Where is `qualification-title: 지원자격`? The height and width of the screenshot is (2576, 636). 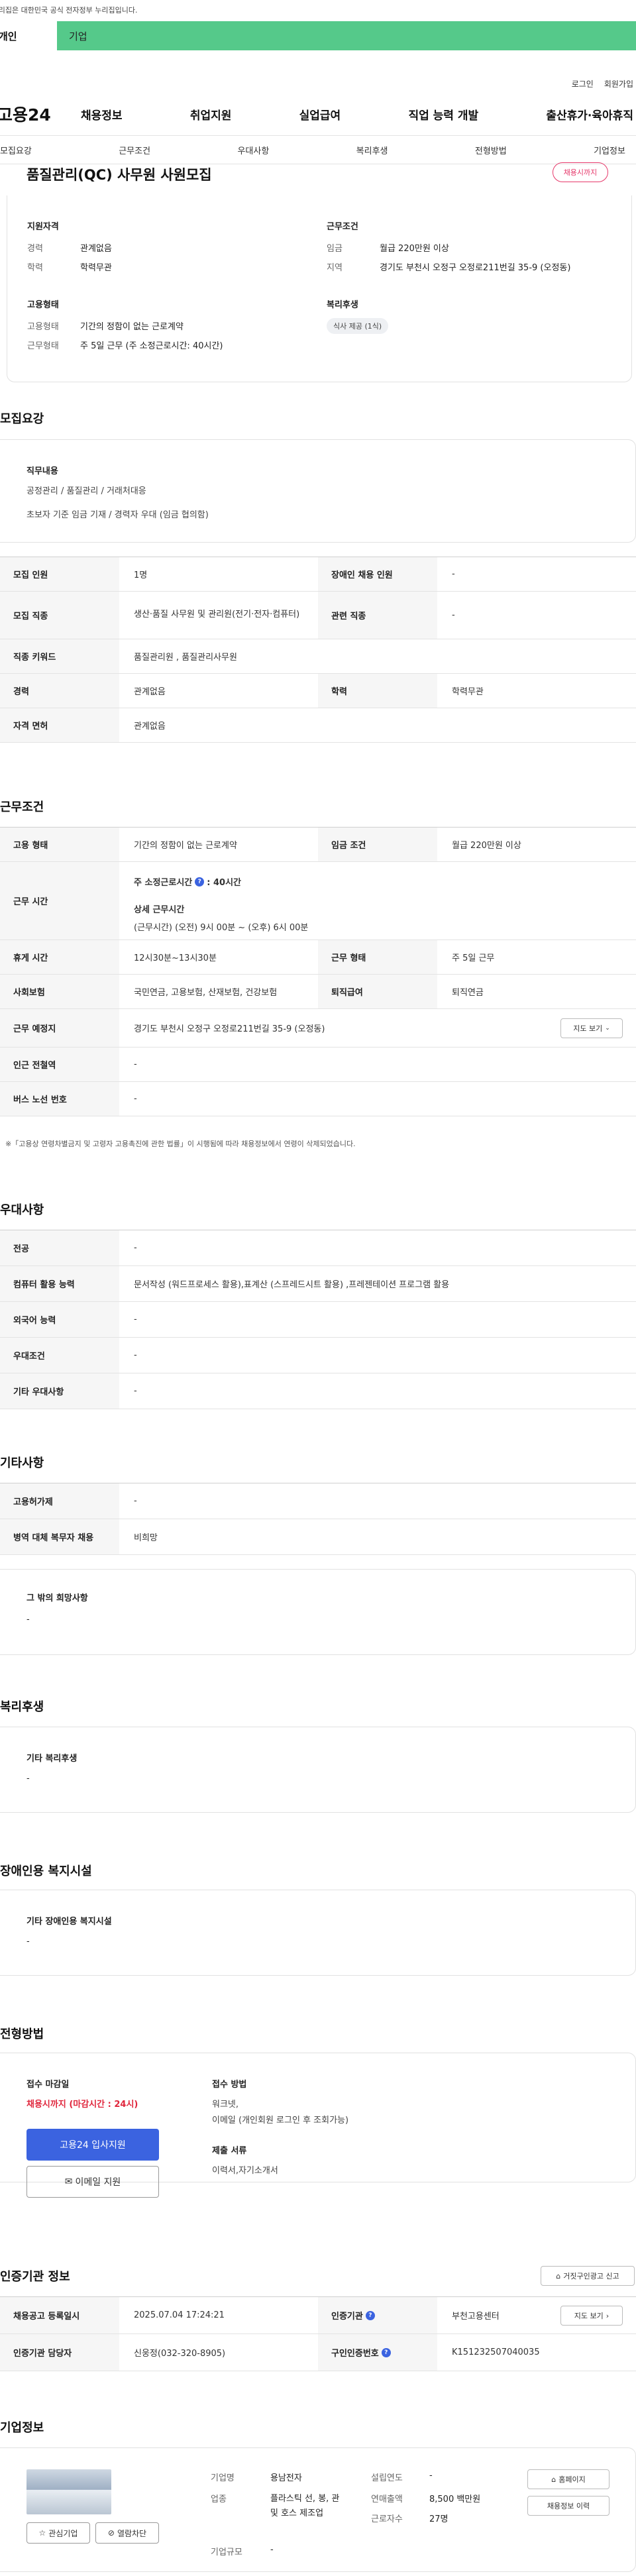
qualification-title: 지원자격 is located at coordinates (43, 227).